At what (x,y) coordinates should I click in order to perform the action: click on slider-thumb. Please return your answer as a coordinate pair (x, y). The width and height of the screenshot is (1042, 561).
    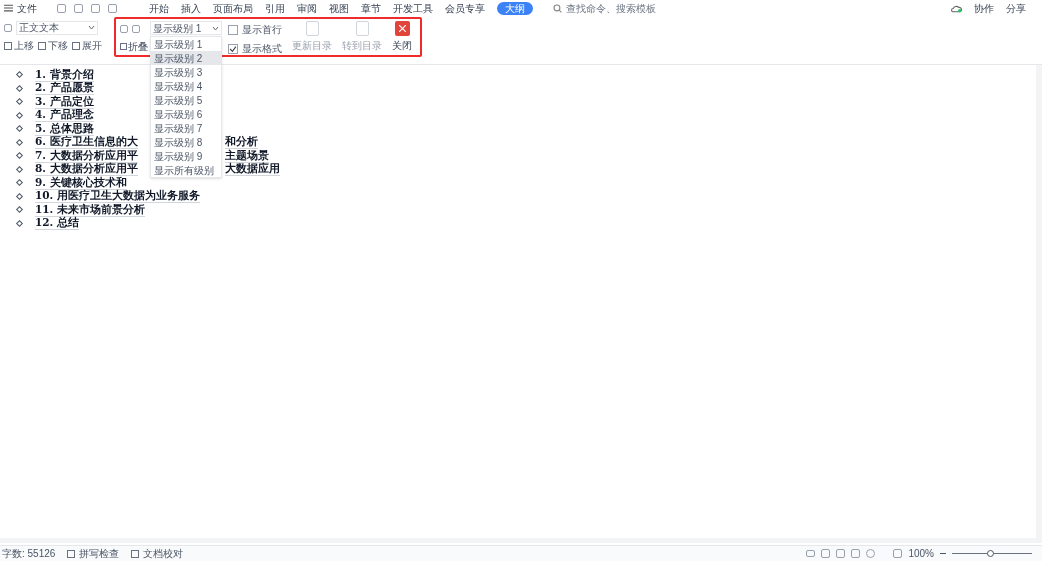
    Looking at the image, I should click on (991, 553).